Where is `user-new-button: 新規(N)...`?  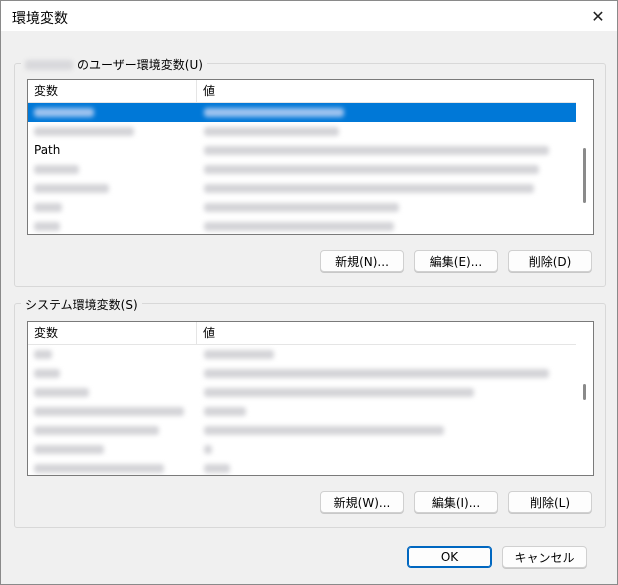
user-new-button: 新規(N)... is located at coordinates (362, 261).